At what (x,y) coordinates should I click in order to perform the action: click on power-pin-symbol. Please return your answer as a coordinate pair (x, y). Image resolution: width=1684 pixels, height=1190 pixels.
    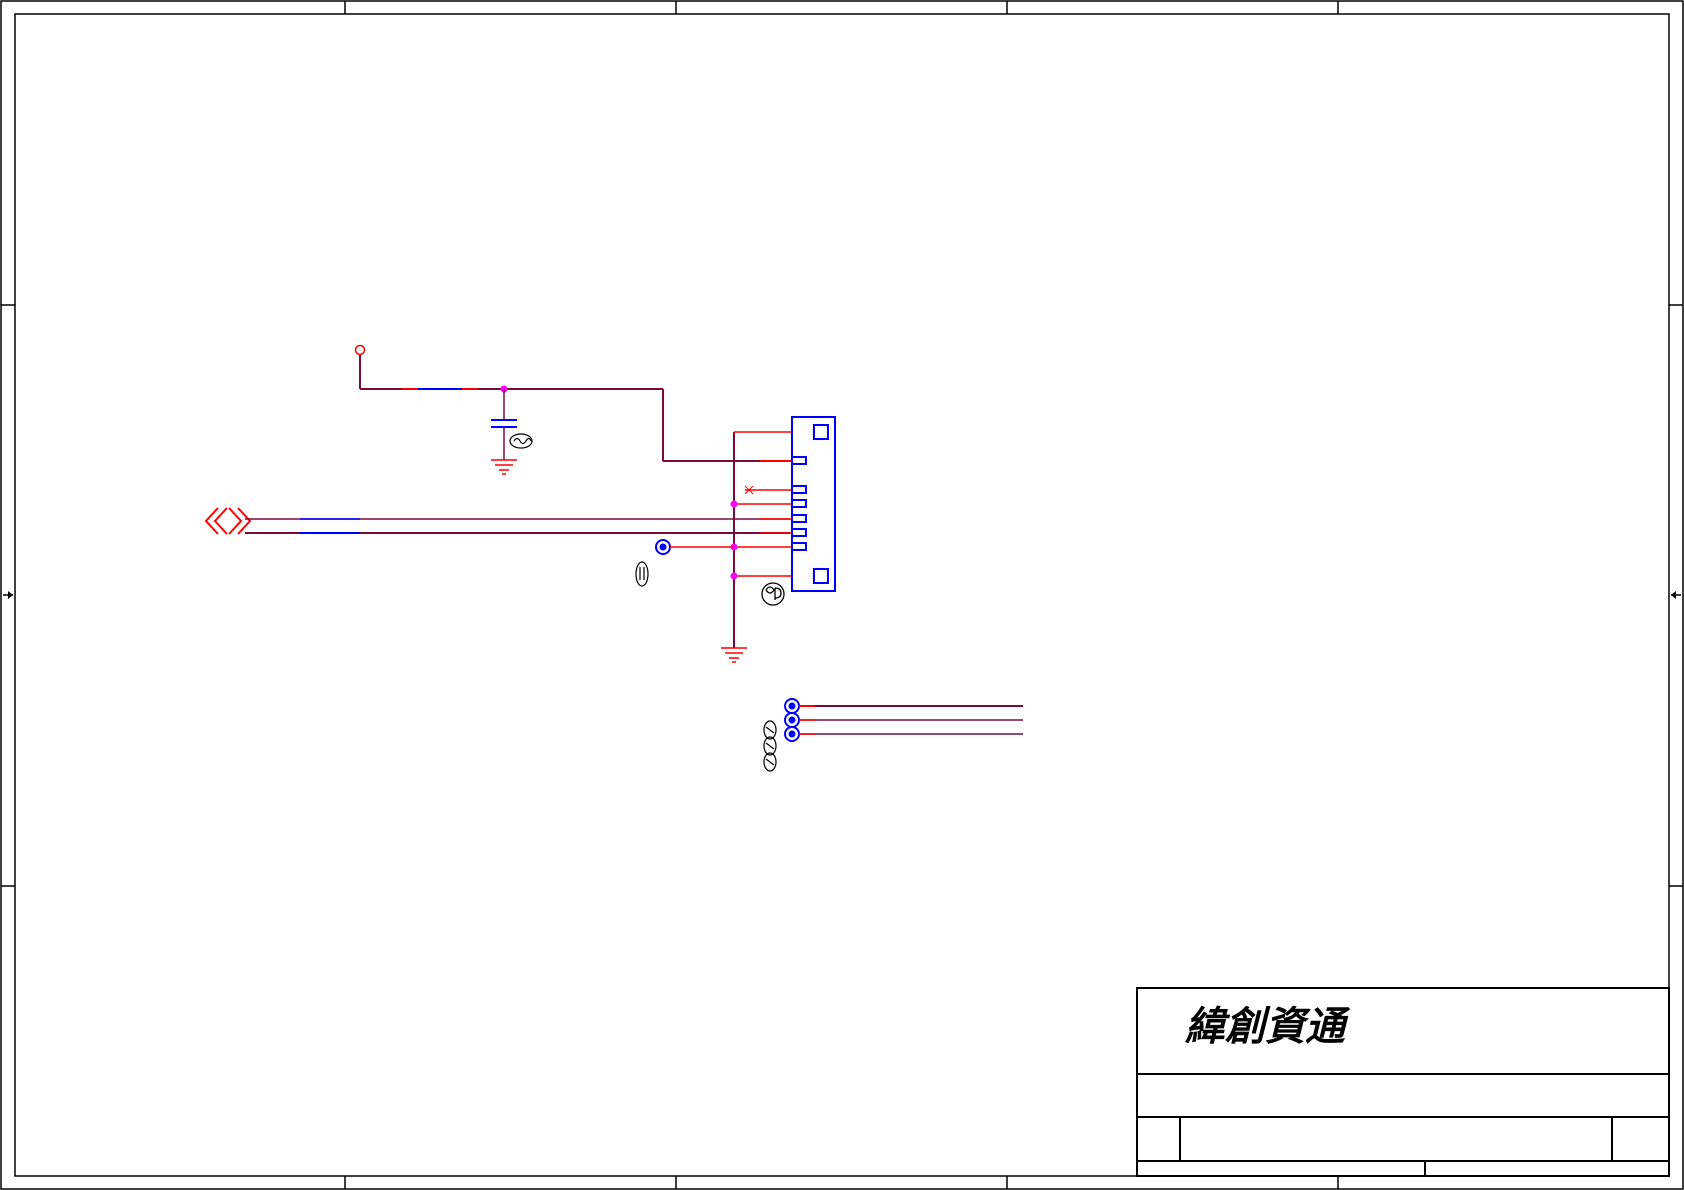
    Looking at the image, I should click on (360, 350).